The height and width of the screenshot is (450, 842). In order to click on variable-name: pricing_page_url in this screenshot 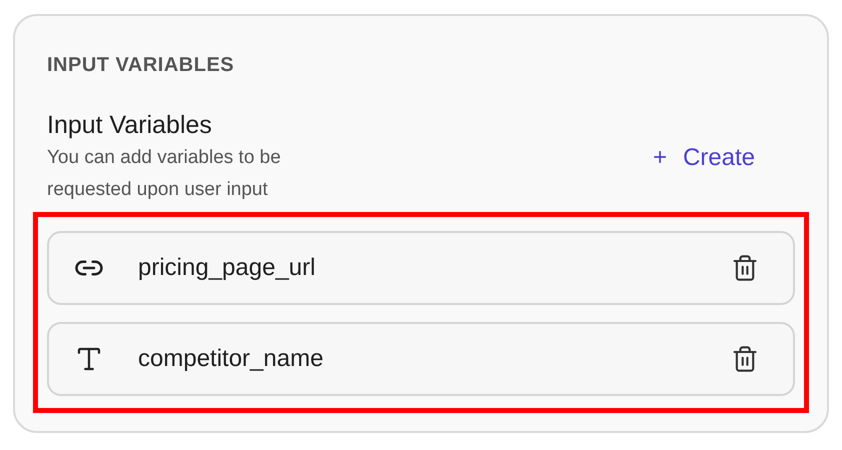, I will do `click(227, 268)`.